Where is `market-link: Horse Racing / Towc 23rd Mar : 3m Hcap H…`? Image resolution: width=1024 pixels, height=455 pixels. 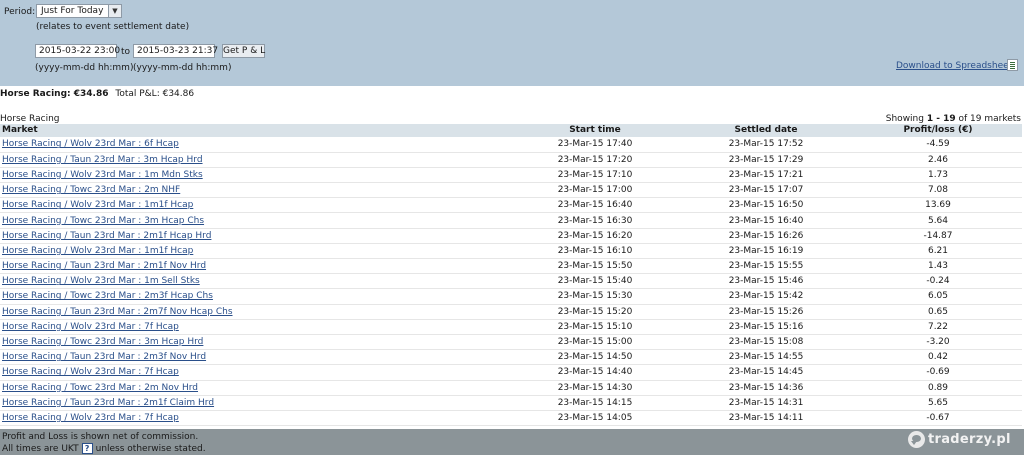
market-link: Horse Racing / Towc 23rd Mar : 3m Hcap H… is located at coordinates (102, 342).